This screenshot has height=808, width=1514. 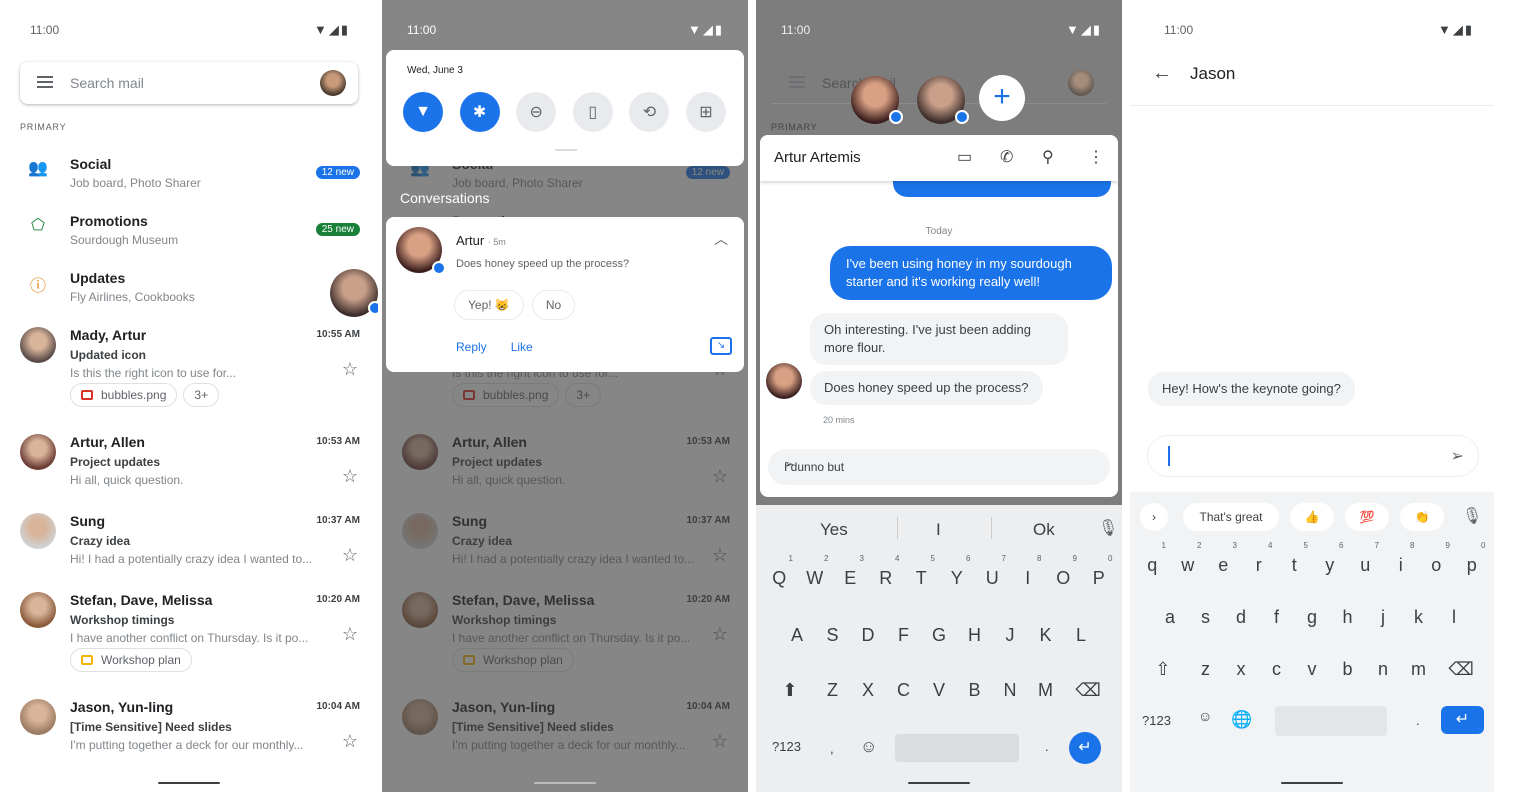 I want to click on key-k: k, so click(x=1419, y=617).